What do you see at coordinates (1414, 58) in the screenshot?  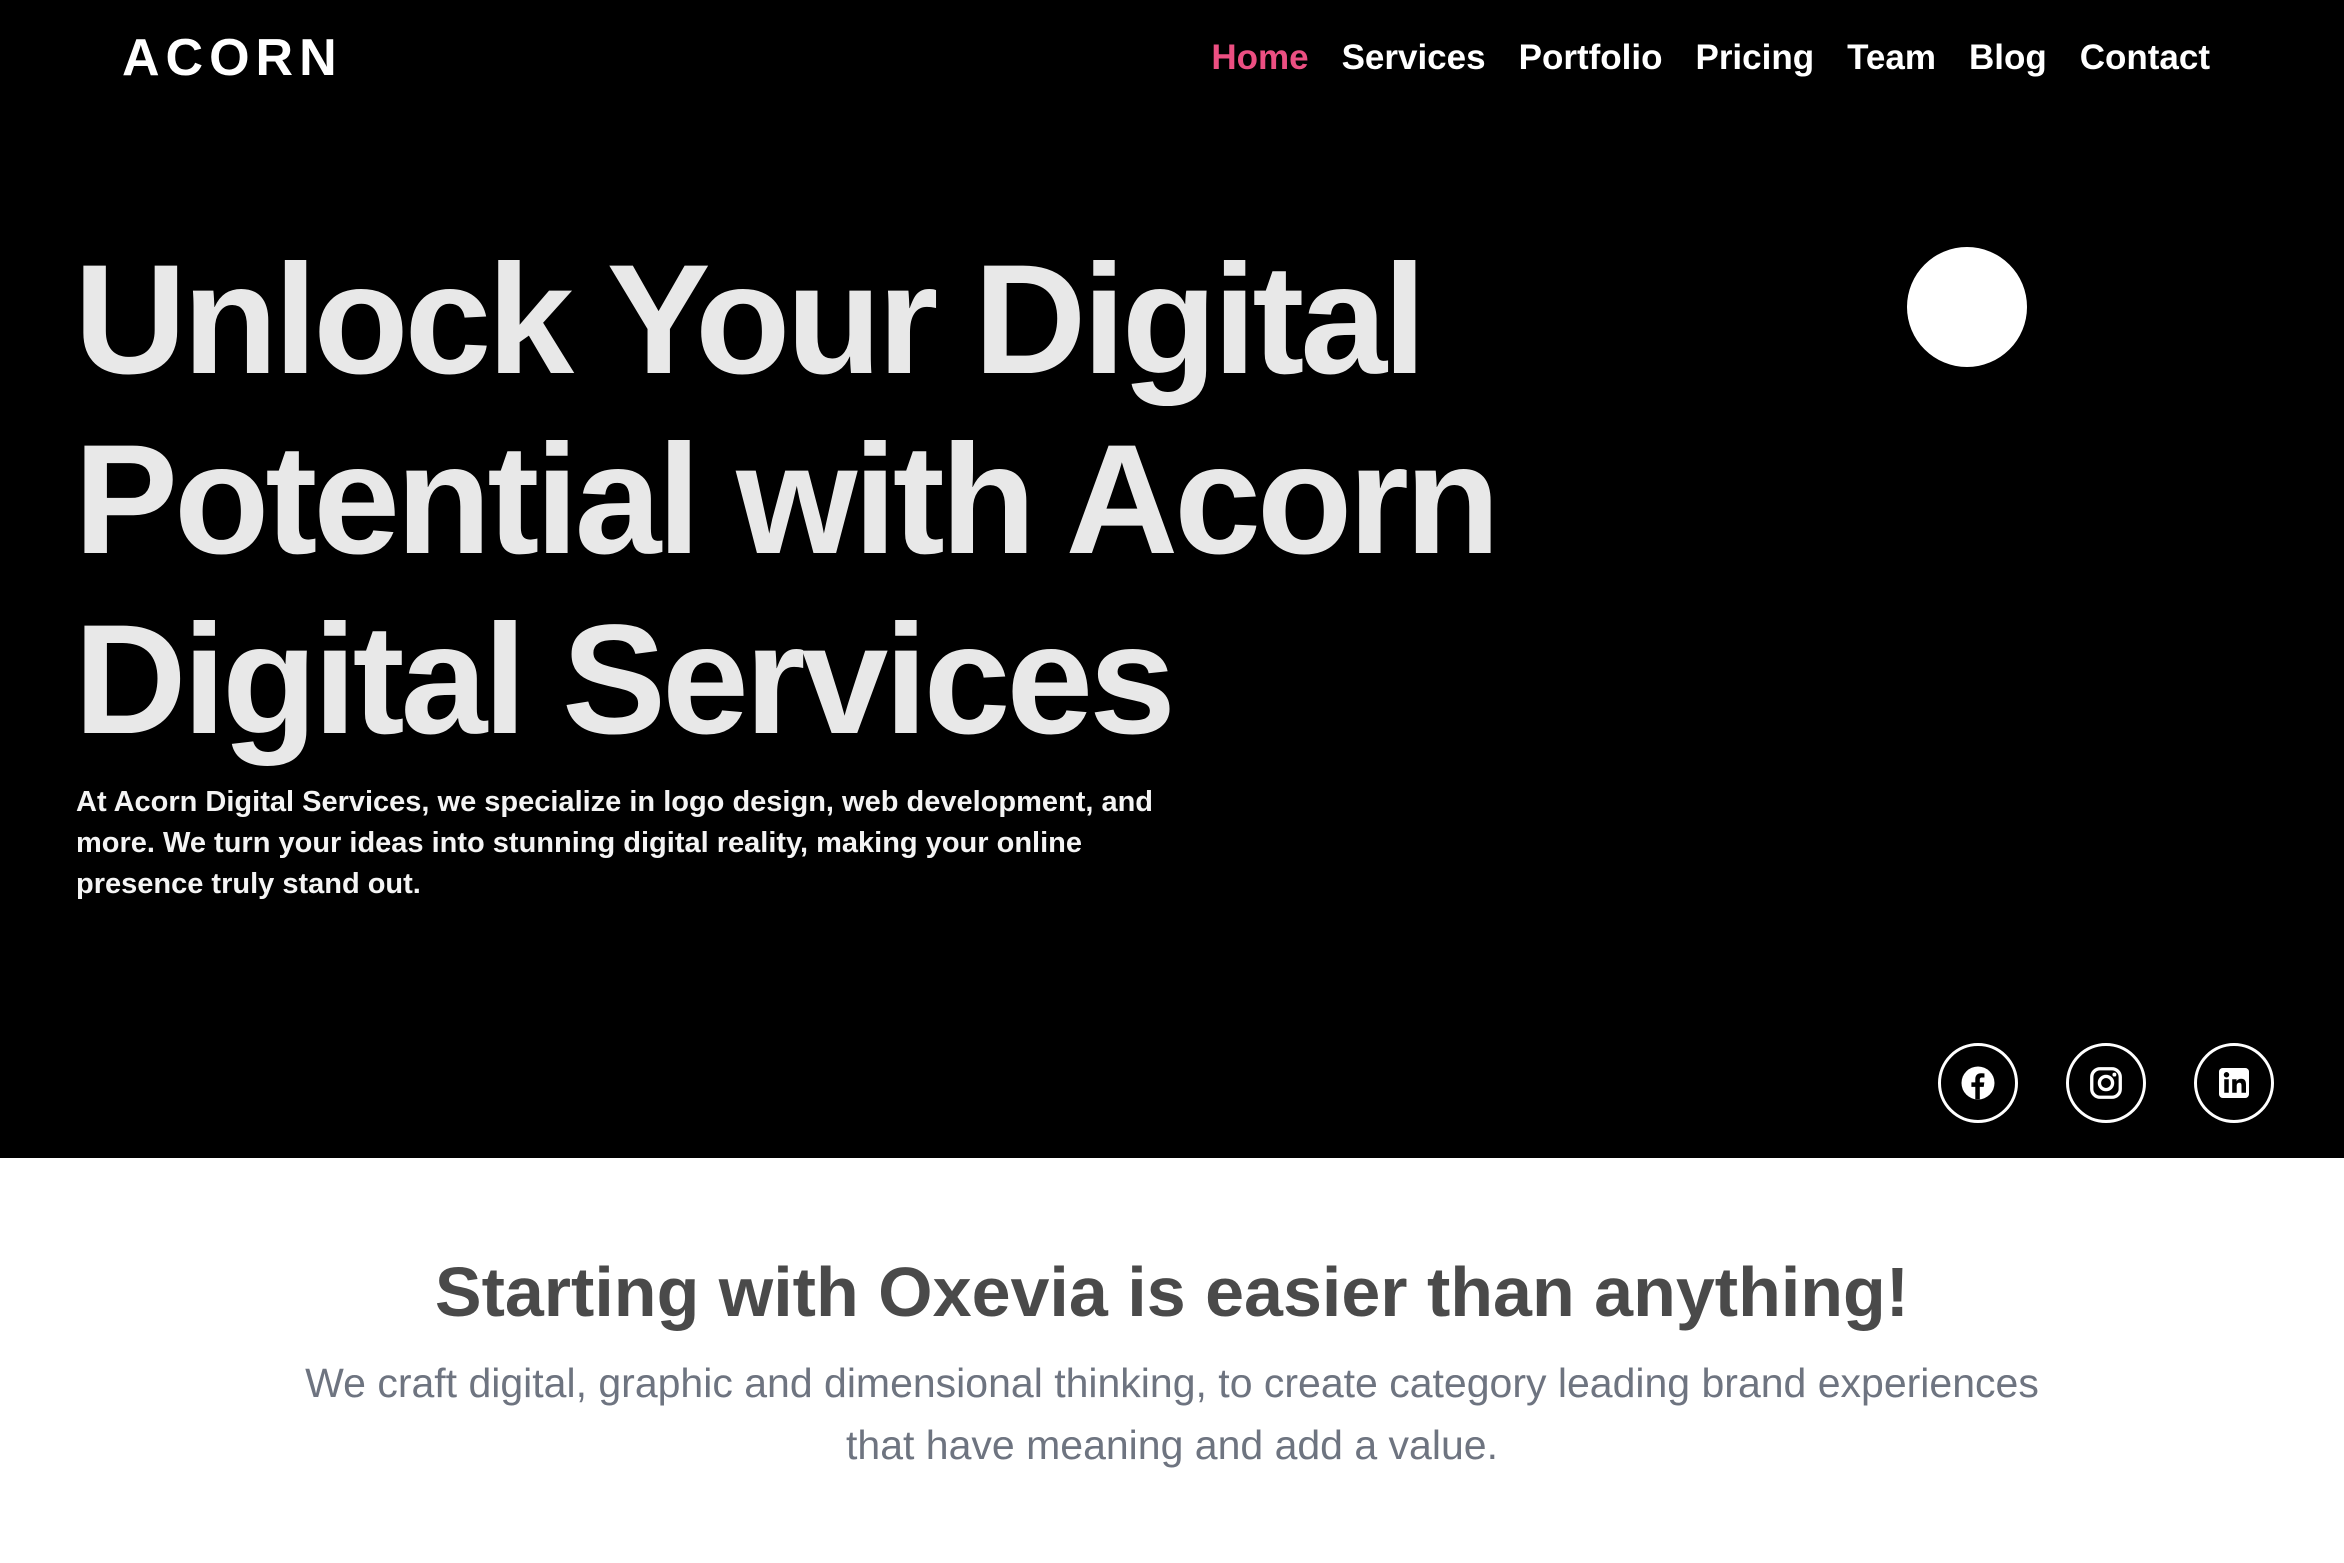 I see `nav-link-services: Services` at bounding box center [1414, 58].